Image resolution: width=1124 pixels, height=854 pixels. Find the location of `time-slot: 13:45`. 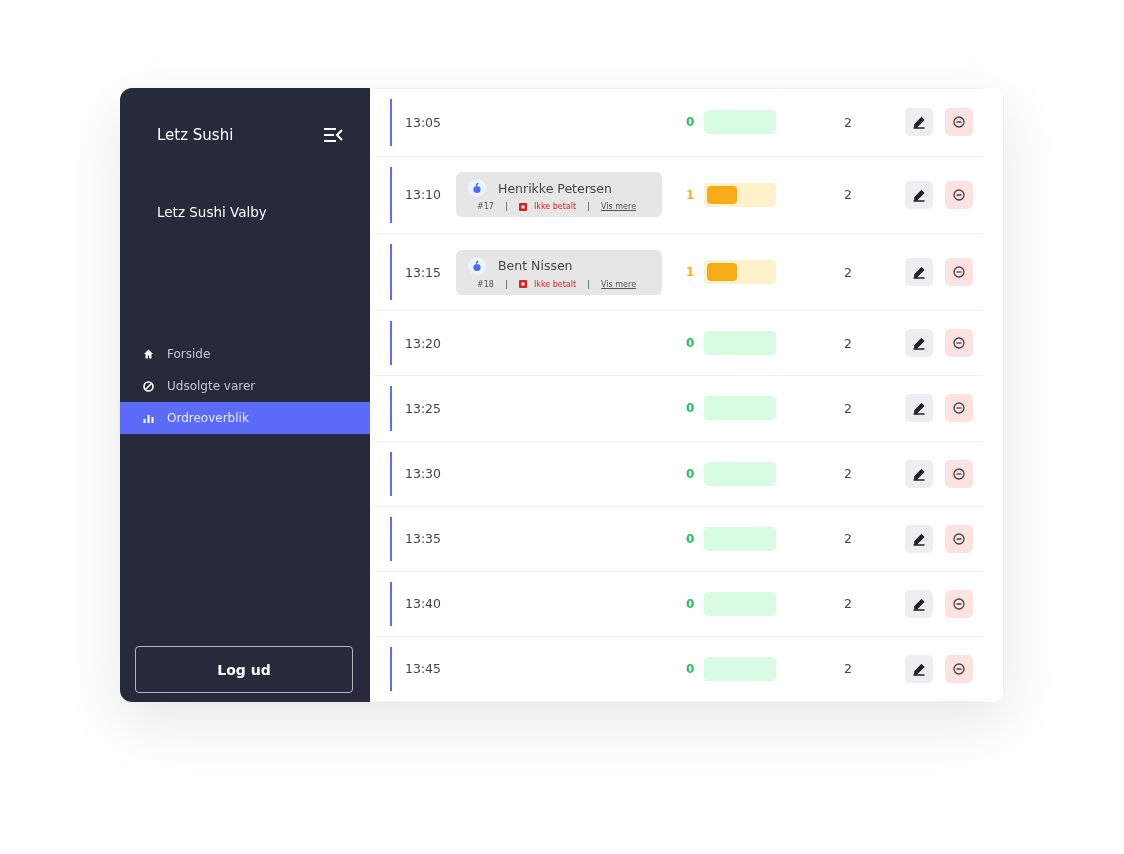

time-slot: 13:45 is located at coordinates (426, 669).